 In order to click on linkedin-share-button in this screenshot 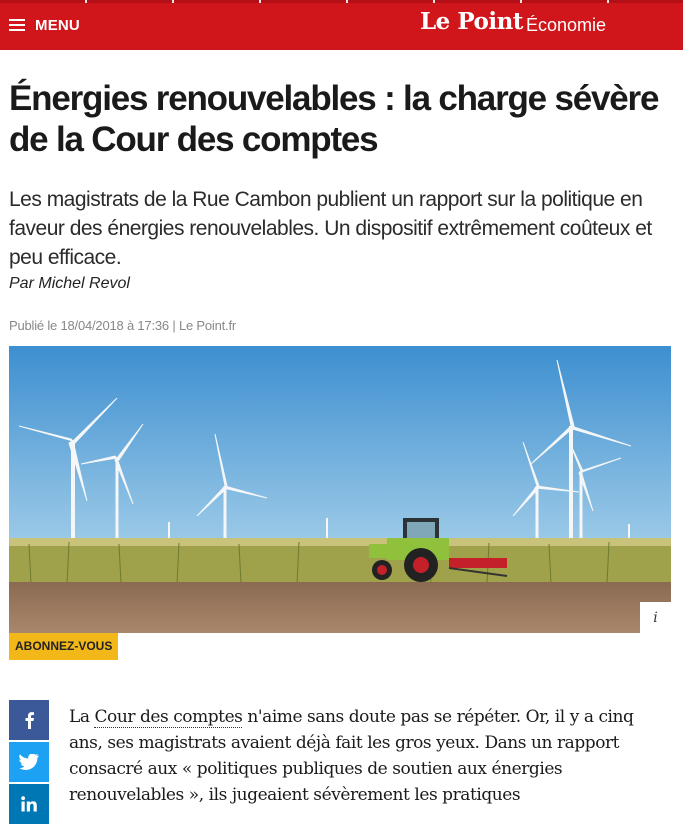, I will do `click(29, 804)`.